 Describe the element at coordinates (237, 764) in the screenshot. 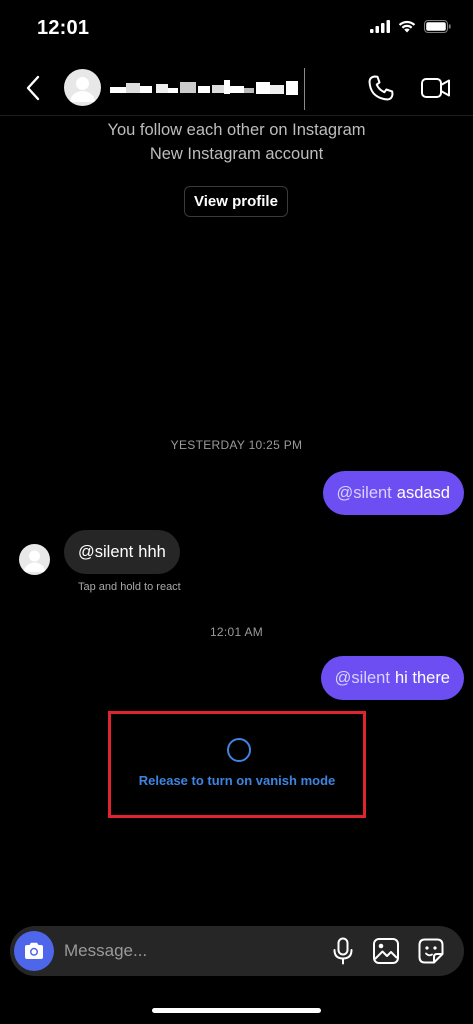

I see `vanish-mode-highlight: Release to turn on vanish mode` at that location.